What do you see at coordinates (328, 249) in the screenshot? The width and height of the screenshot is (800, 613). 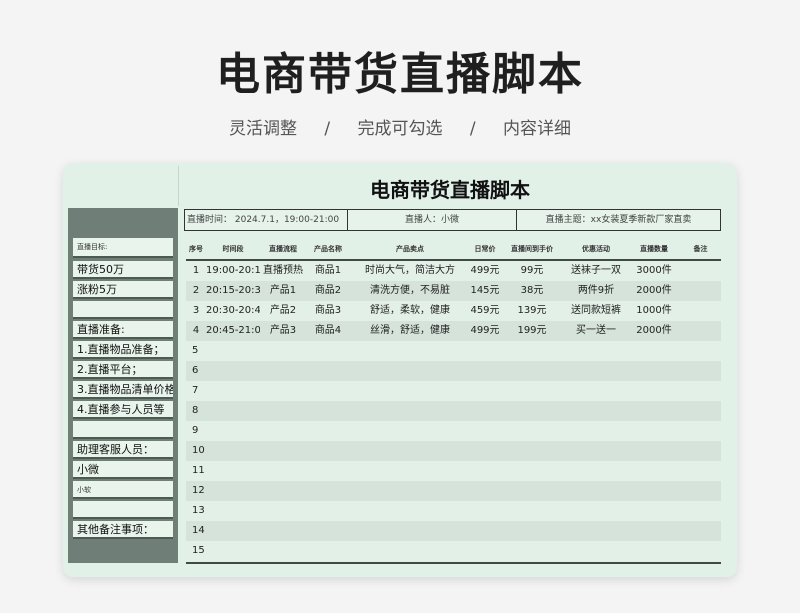 I see `column-header: 产品名称` at bounding box center [328, 249].